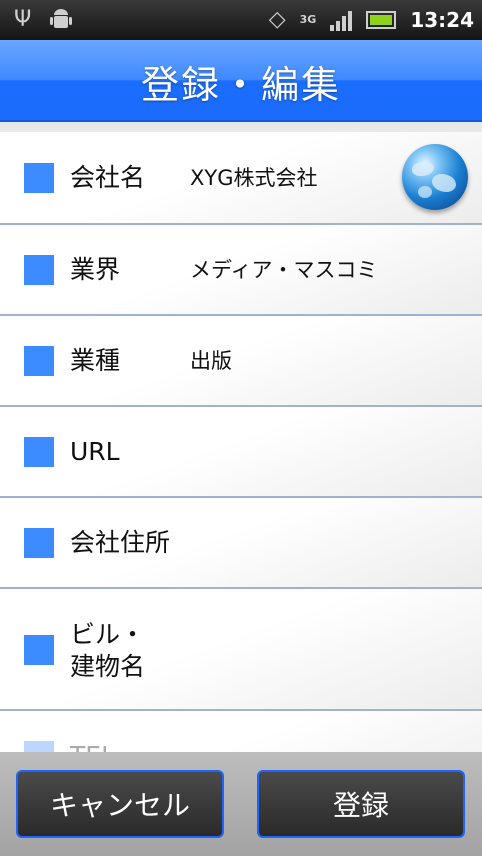 The width and height of the screenshot is (482, 856). I want to click on row-industry: 業界 メディア・マスコミ, so click(241, 270).